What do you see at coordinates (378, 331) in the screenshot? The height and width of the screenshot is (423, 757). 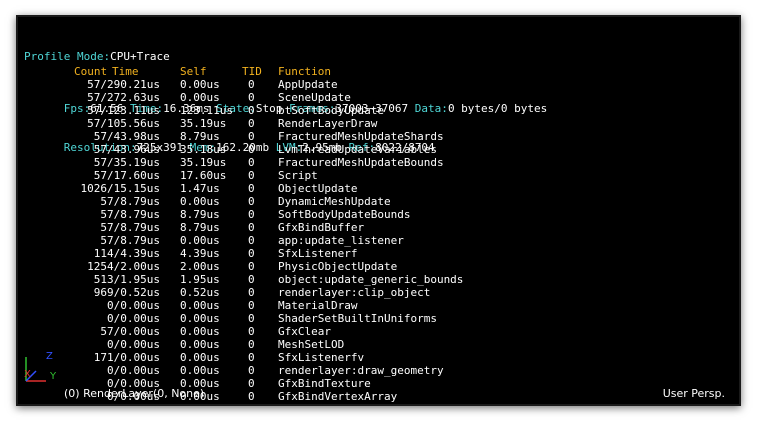 I see `table-row: 57/0.00us 0.00us 0 GfxClear` at bounding box center [378, 331].